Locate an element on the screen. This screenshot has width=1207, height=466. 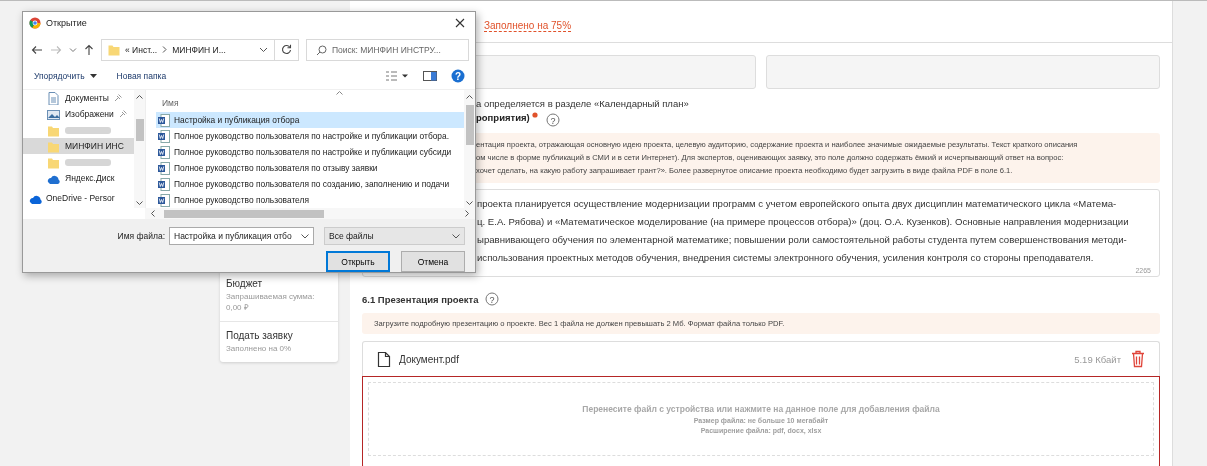
column-header: Имя is located at coordinates (167, 99).